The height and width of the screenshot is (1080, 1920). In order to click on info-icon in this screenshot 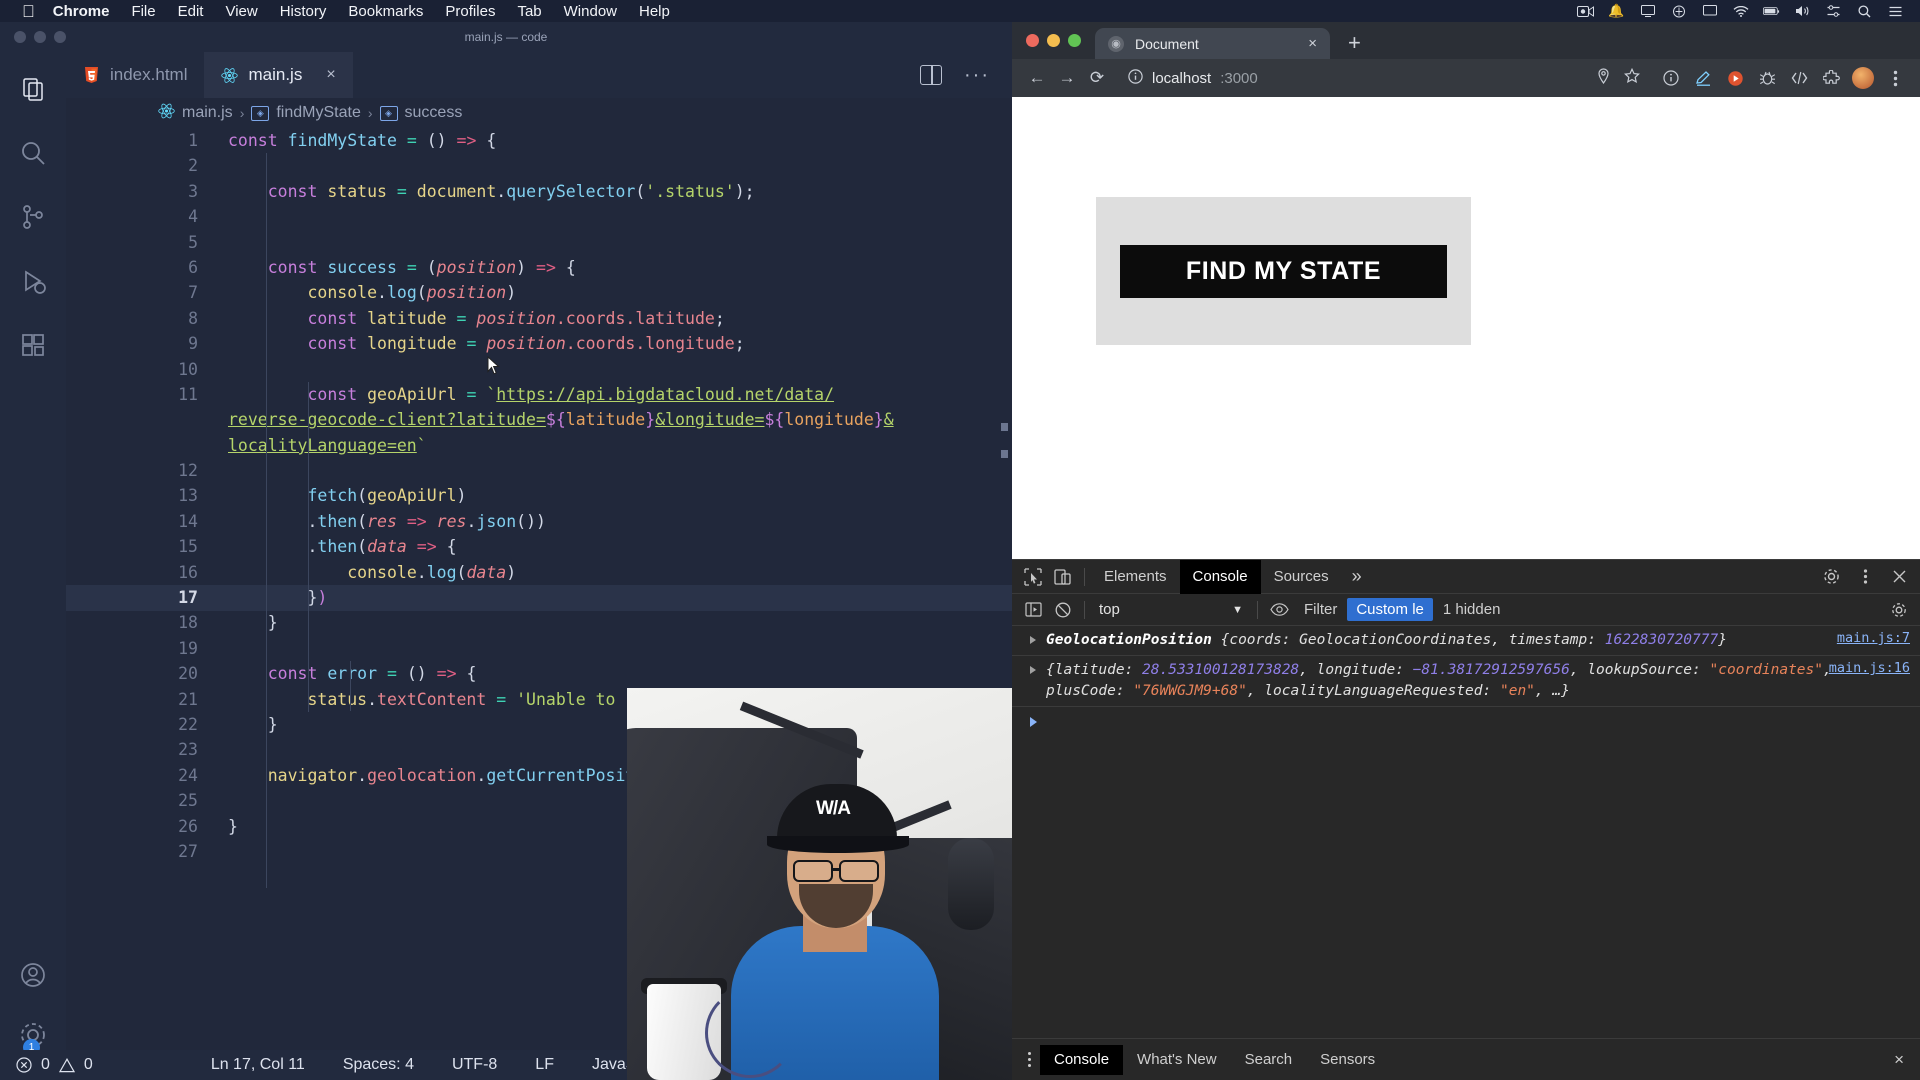, I will do `click(1671, 78)`.